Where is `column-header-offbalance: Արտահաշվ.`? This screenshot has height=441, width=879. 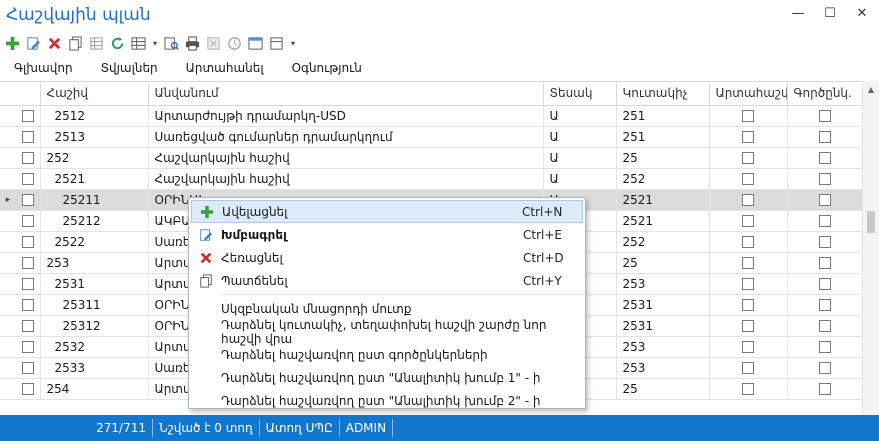 column-header-offbalance: Արտահաշվ. is located at coordinates (748, 94).